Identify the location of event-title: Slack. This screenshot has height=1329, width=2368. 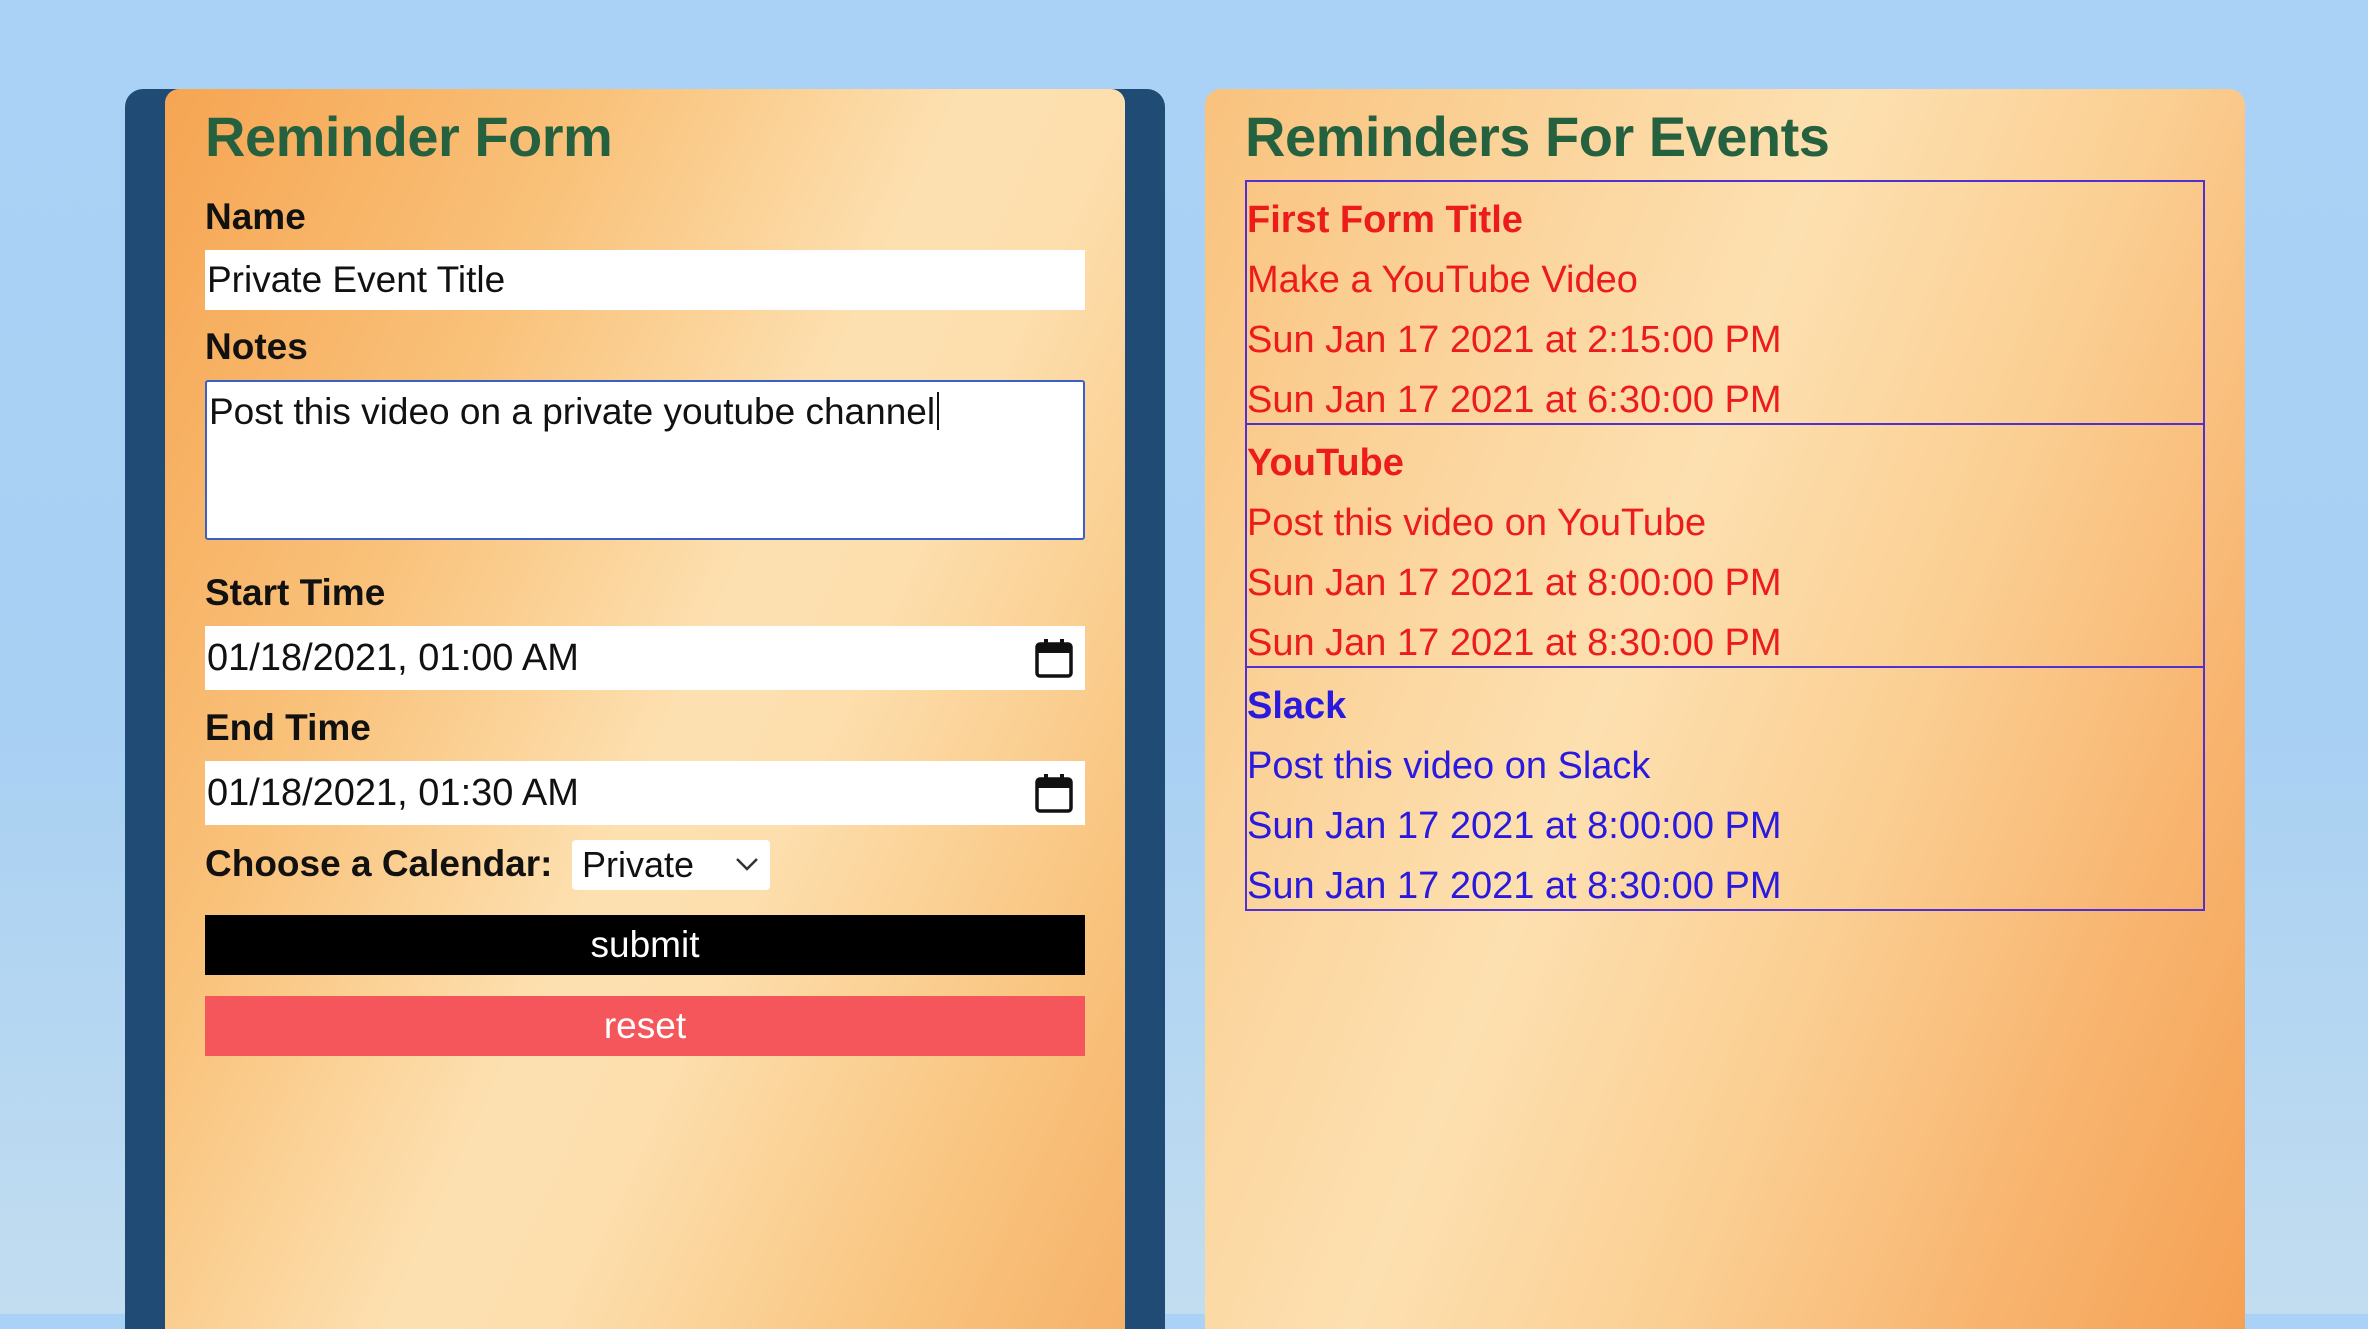
(1297, 706).